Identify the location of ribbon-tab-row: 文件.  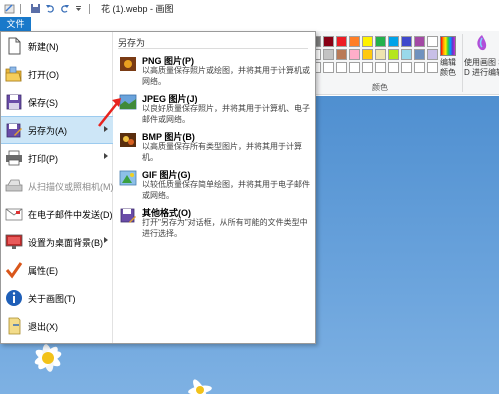
(249, 24).